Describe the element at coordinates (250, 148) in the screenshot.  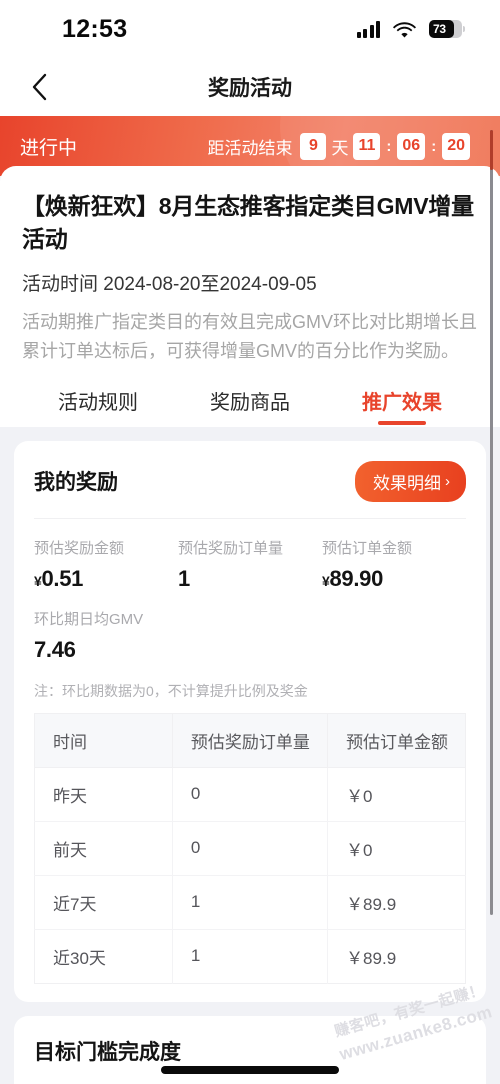
I see `countdown-label: 距活动结束` at that location.